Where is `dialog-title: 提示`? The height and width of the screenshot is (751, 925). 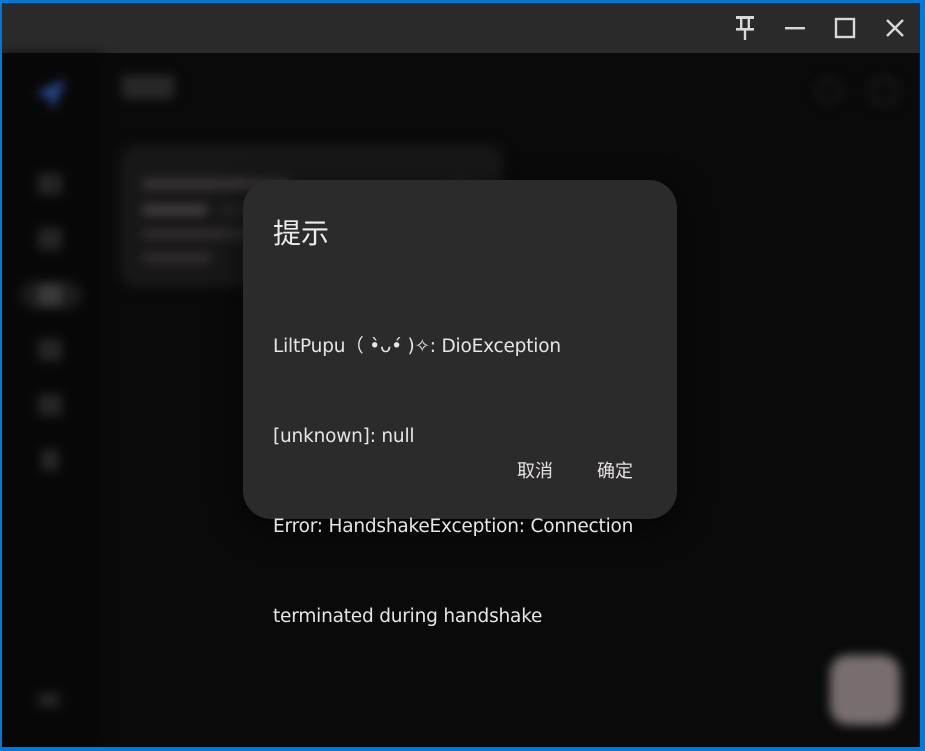 dialog-title: 提示 is located at coordinates (301, 233).